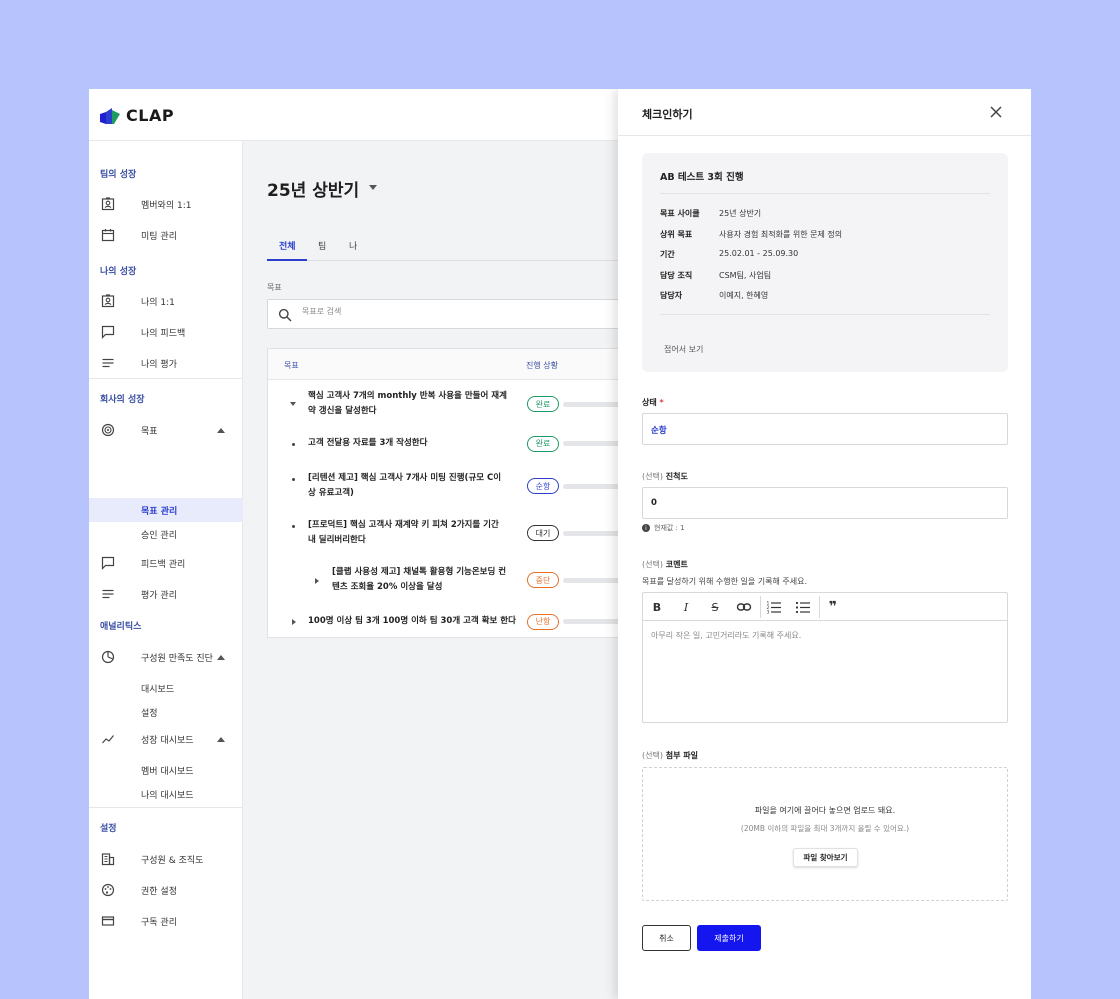 This screenshot has height=999, width=1120. Describe the element at coordinates (287, 245) in the screenshot. I see `tab-all: 전체` at that location.